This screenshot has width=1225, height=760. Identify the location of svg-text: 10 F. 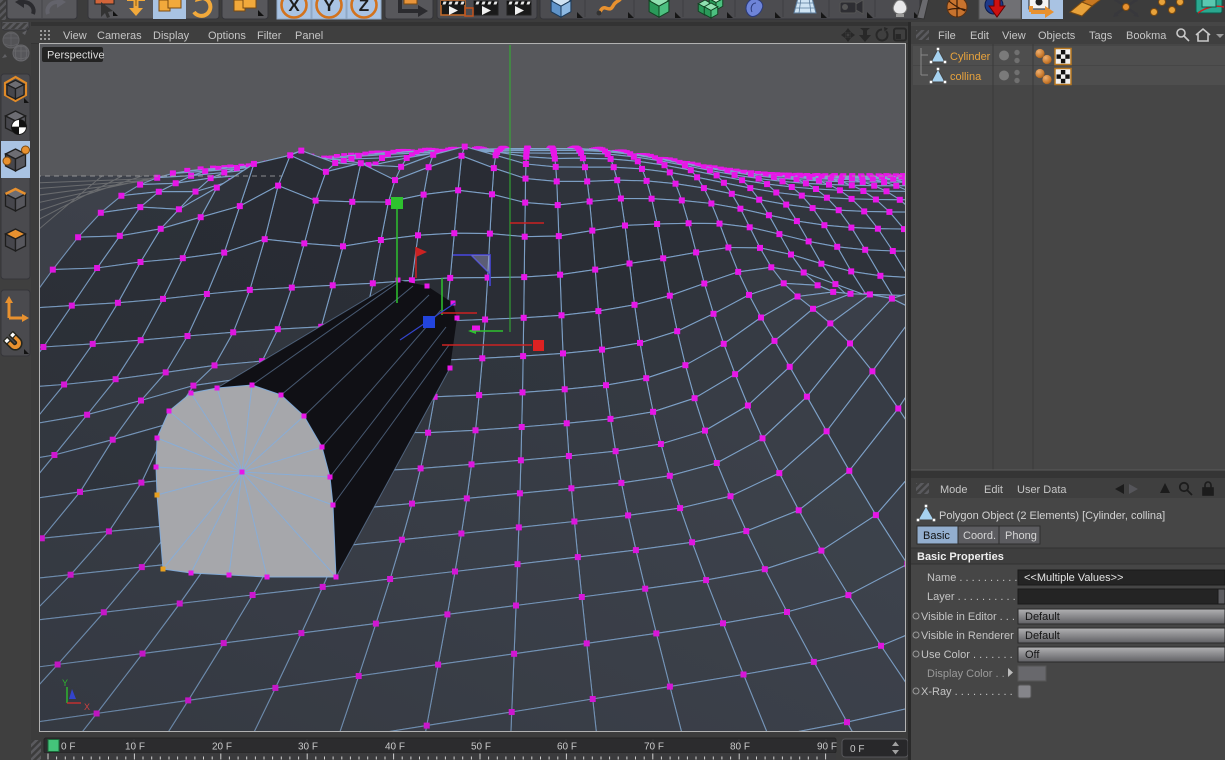
(135, 747).